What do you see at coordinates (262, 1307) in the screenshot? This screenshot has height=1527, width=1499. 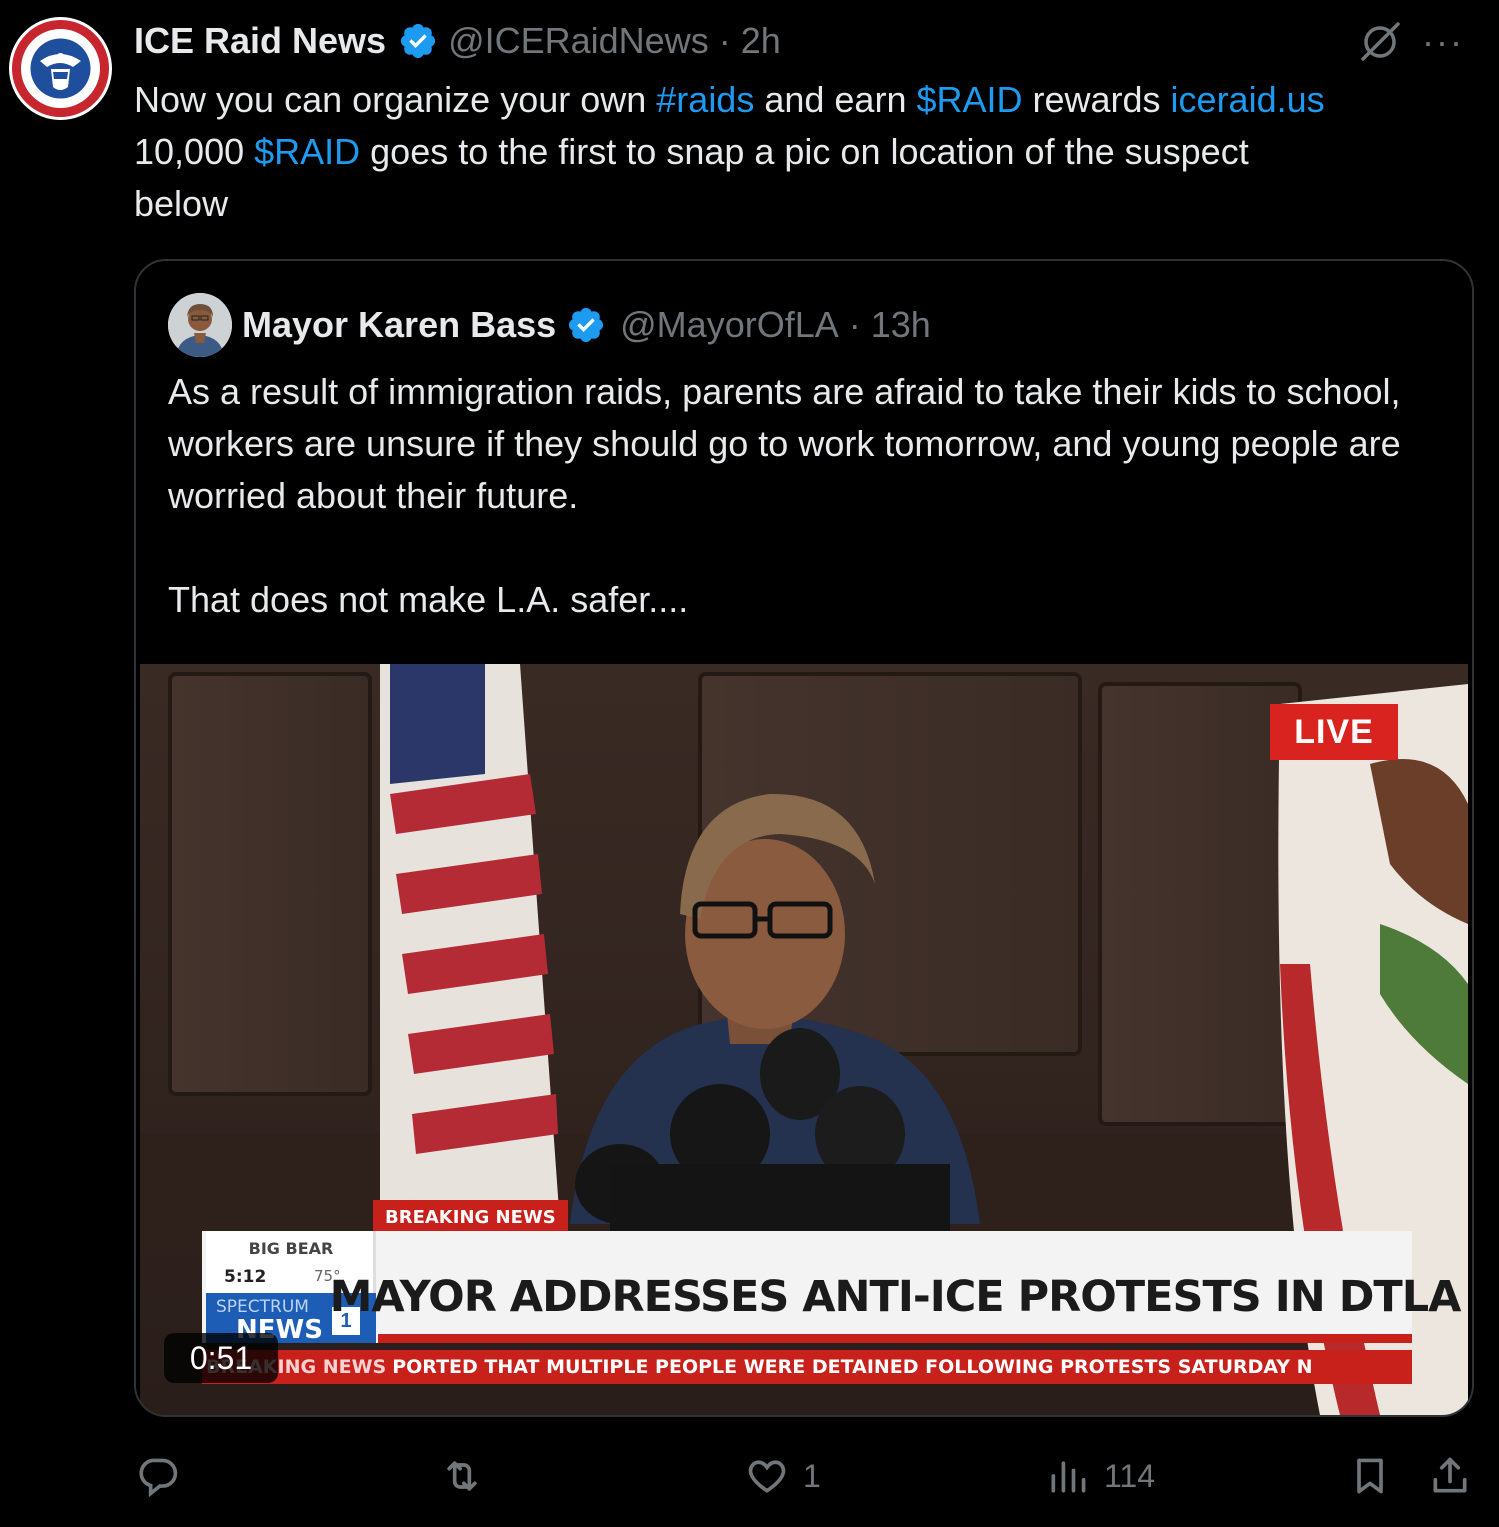 I see `network-word: SPECTRUM` at bounding box center [262, 1307].